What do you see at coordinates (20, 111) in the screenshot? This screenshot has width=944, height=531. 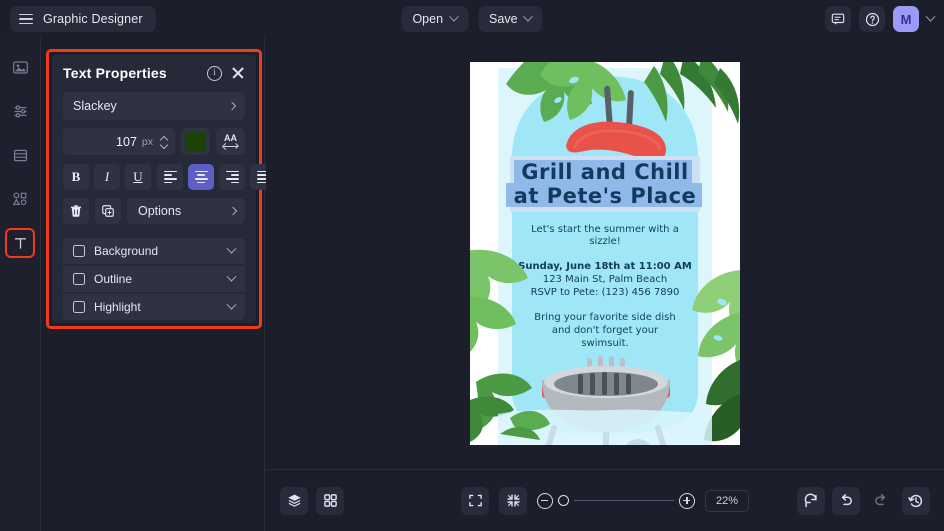 I see `sidebar-item-adjustments` at bounding box center [20, 111].